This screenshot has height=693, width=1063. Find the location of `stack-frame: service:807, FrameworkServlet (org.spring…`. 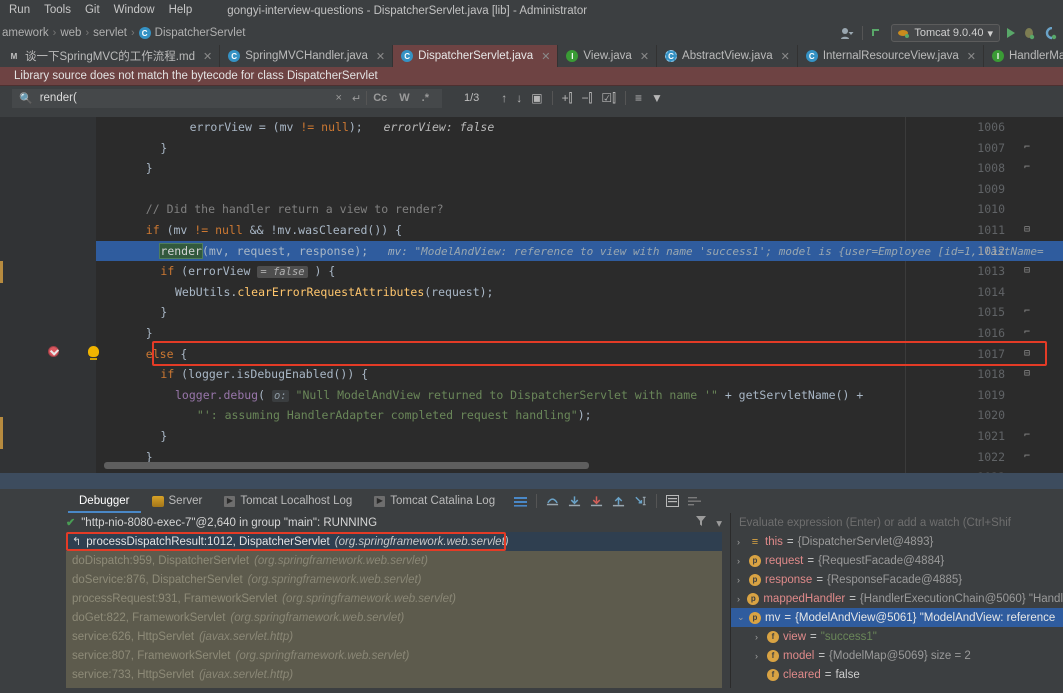

stack-frame: service:807, FrameworkServlet (org.spring… is located at coordinates (394, 655).